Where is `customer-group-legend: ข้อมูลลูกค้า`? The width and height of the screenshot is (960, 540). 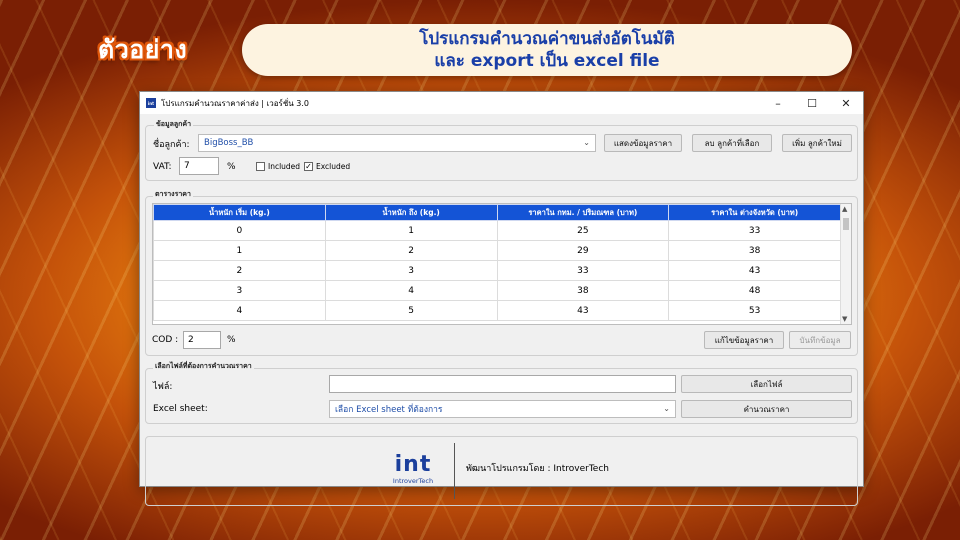 customer-group-legend: ข้อมูลลูกค้า is located at coordinates (174, 124).